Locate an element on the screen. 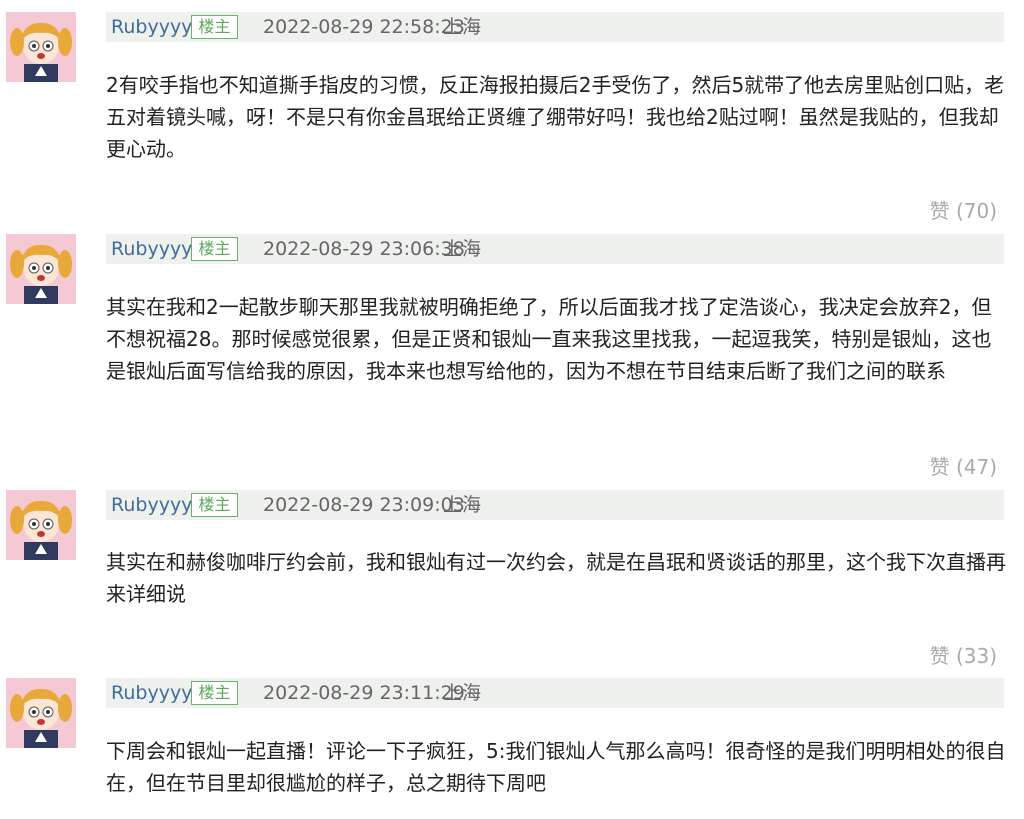 This screenshot has height=819, width=1024. post-meta-bar: Rubyyyy 楼主 2022-08-29 22:58:23 上海 is located at coordinates (555, 27).